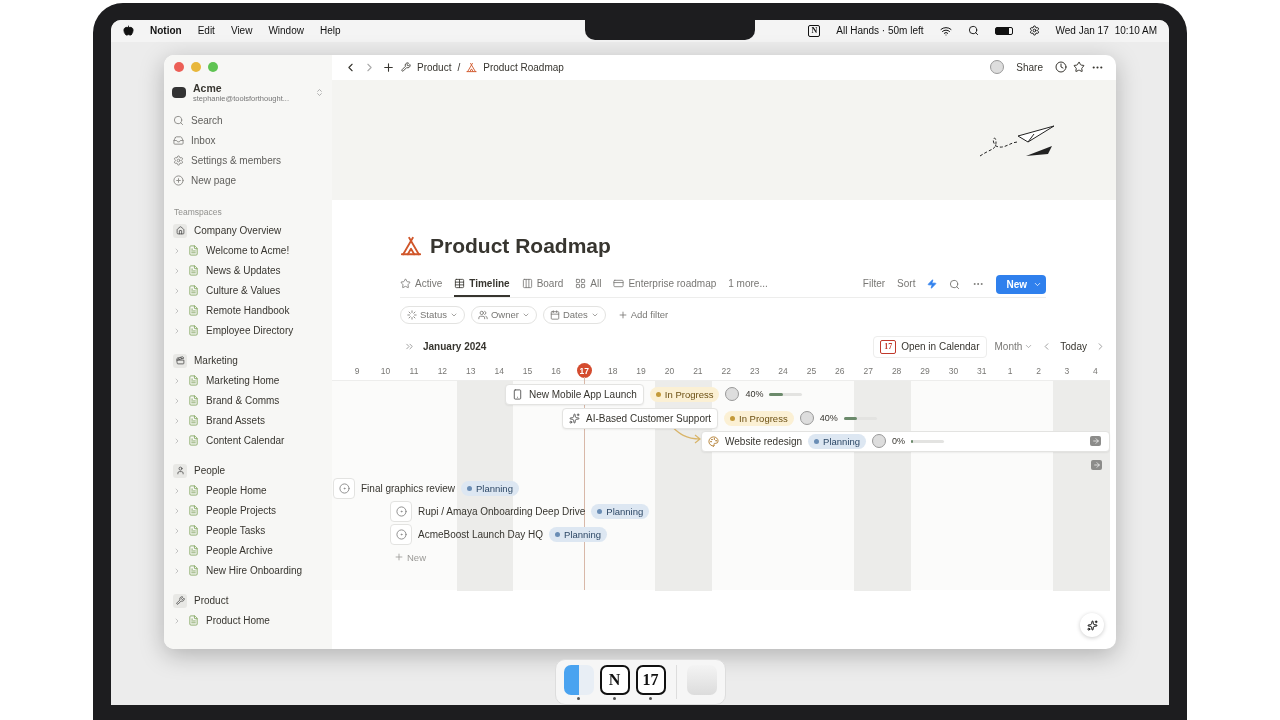 The image size is (1280, 720). Describe the element at coordinates (248, 360) in the screenshot. I see `teamspace-item: Marketing` at that location.